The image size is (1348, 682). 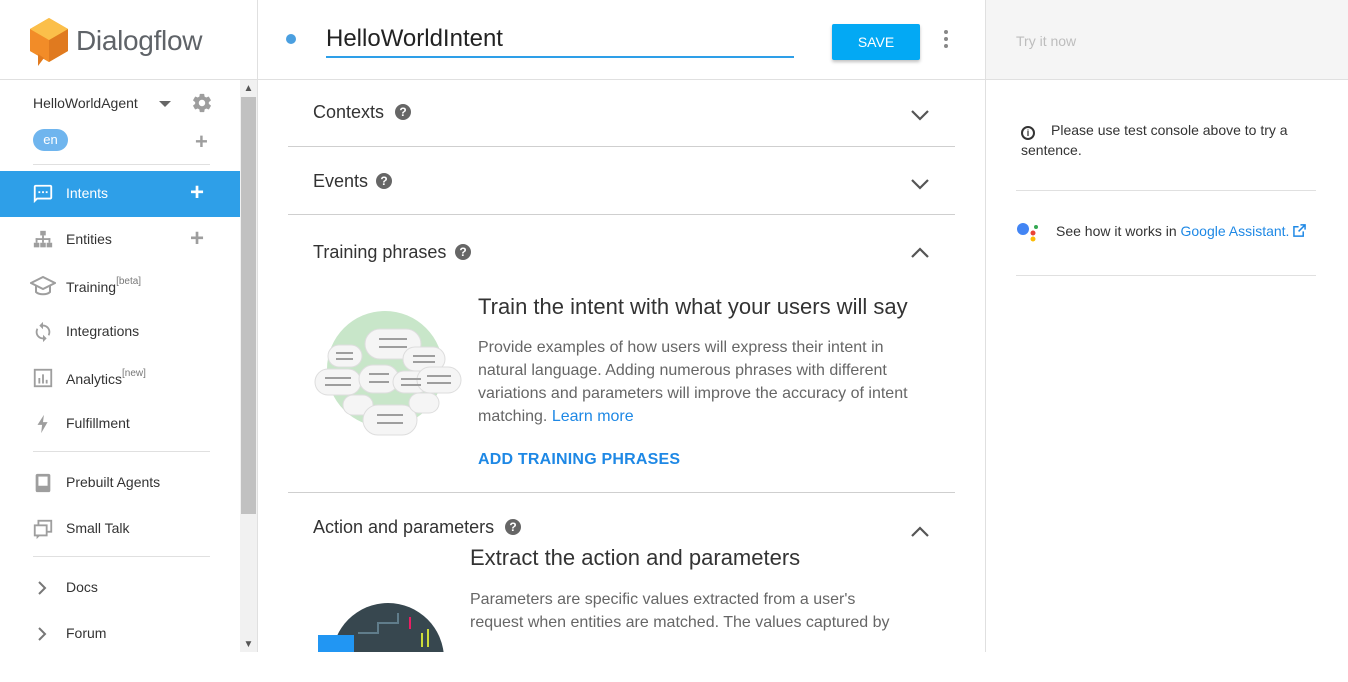 What do you see at coordinates (380, 252) in the screenshot?
I see `section-title: Training phrases` at bounding box center [380, 252].